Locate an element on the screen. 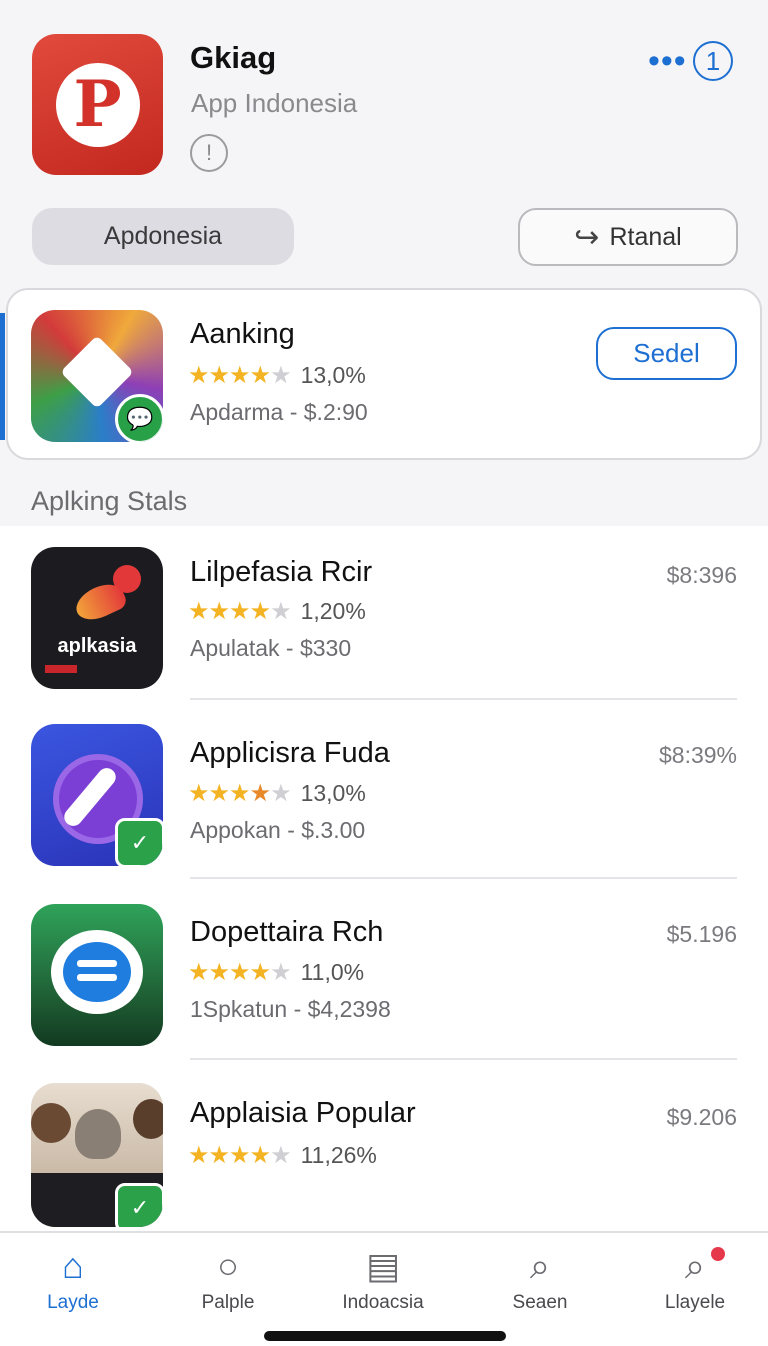 The width and height of the screenshot is (768, 1346). tab-label: Indoacsia is located at coordinates (383, 1302).